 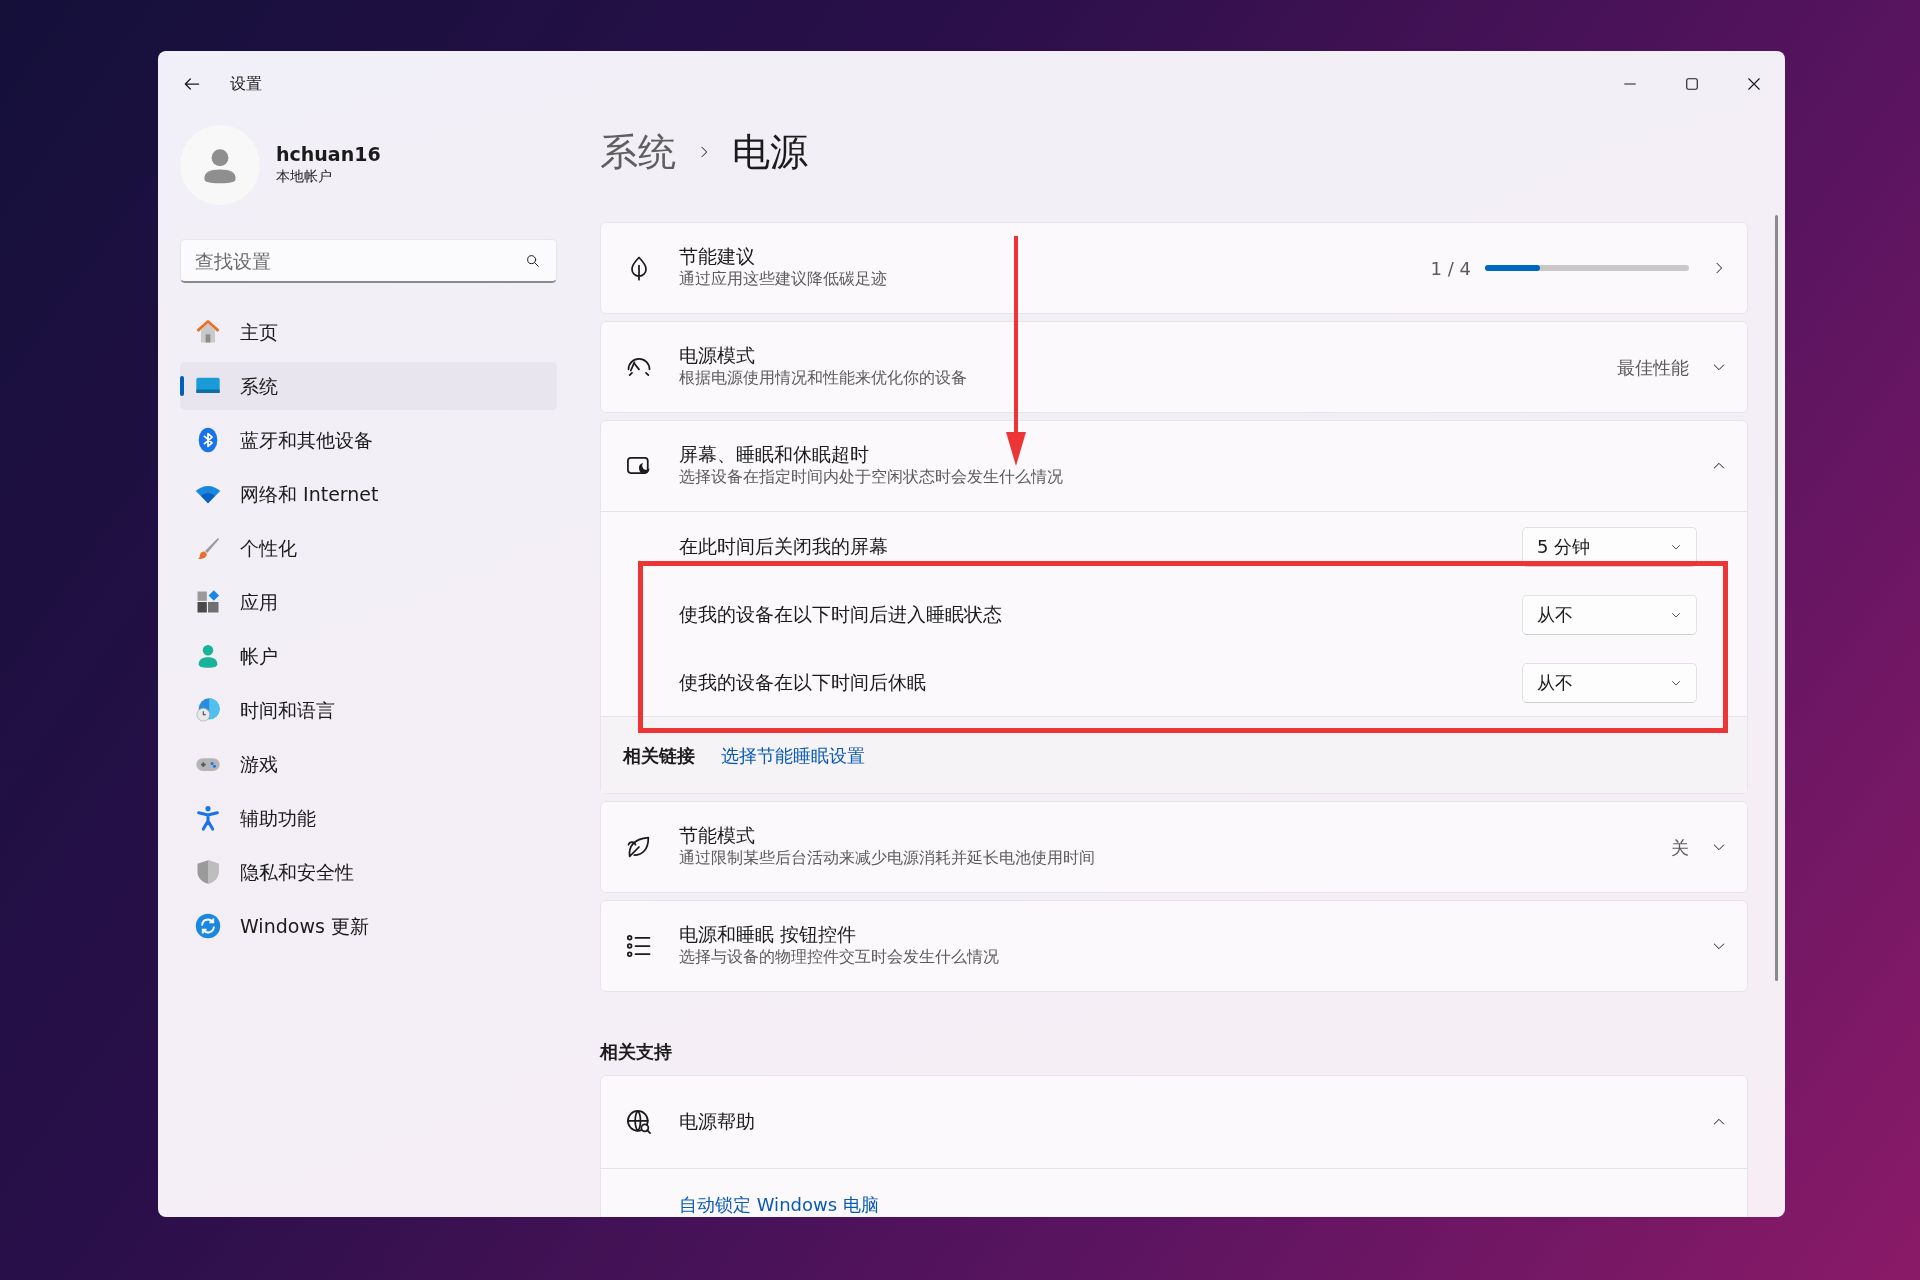 What do you see at coordinates (717, 1122) in the screenshot?
I see `setting-title: 电源帮助` at bounding box center [717, 1122].